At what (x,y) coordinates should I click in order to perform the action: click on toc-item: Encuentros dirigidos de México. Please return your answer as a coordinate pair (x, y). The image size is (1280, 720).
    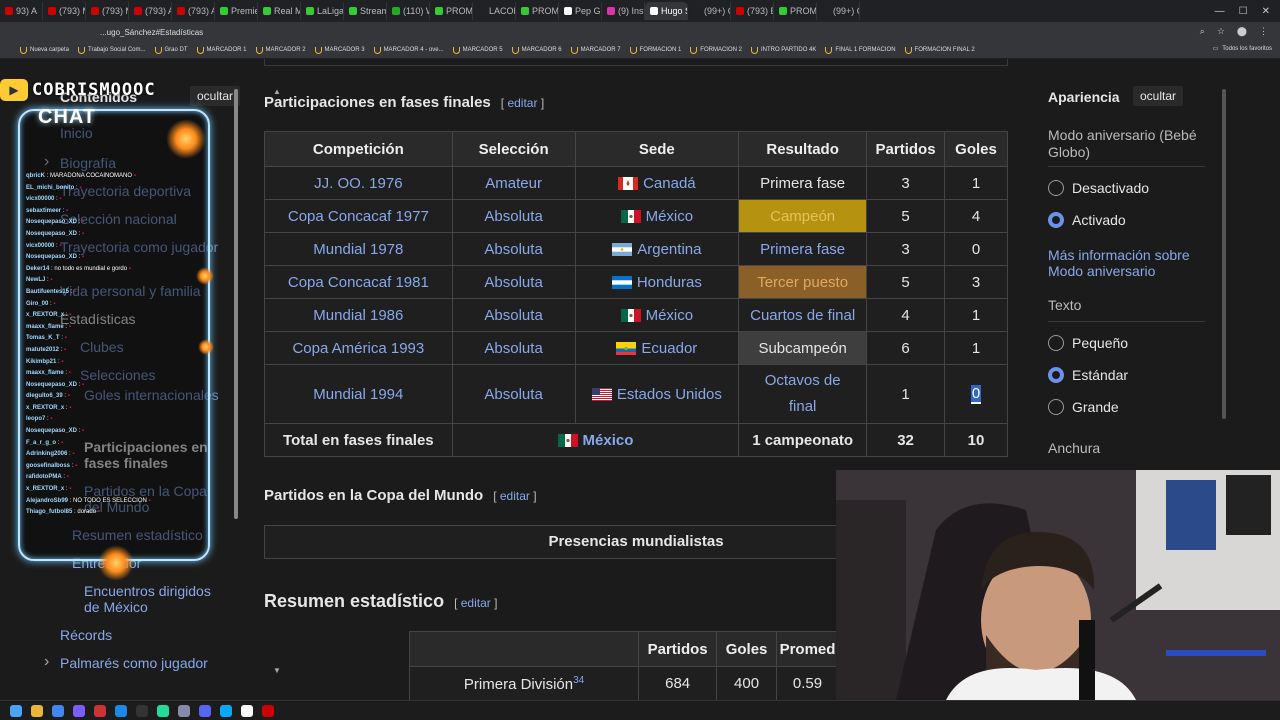
    Looking at the image, I should click on (152, 599).